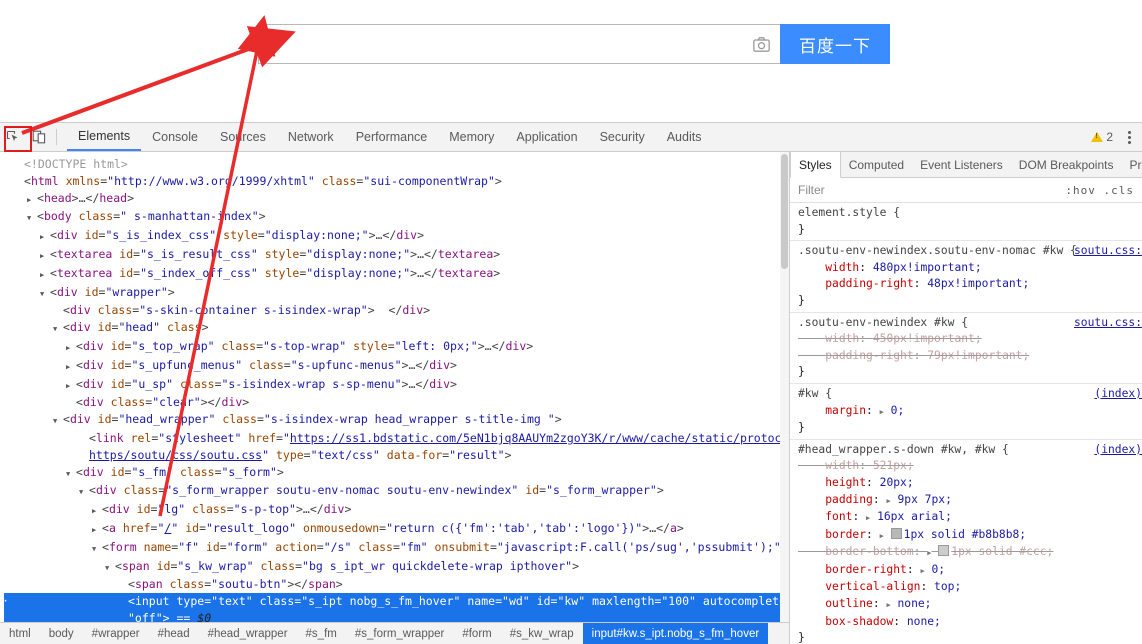 This screenshot has height=644, width=1142. I want to click on warning-count: 2, so click(1109, 137).